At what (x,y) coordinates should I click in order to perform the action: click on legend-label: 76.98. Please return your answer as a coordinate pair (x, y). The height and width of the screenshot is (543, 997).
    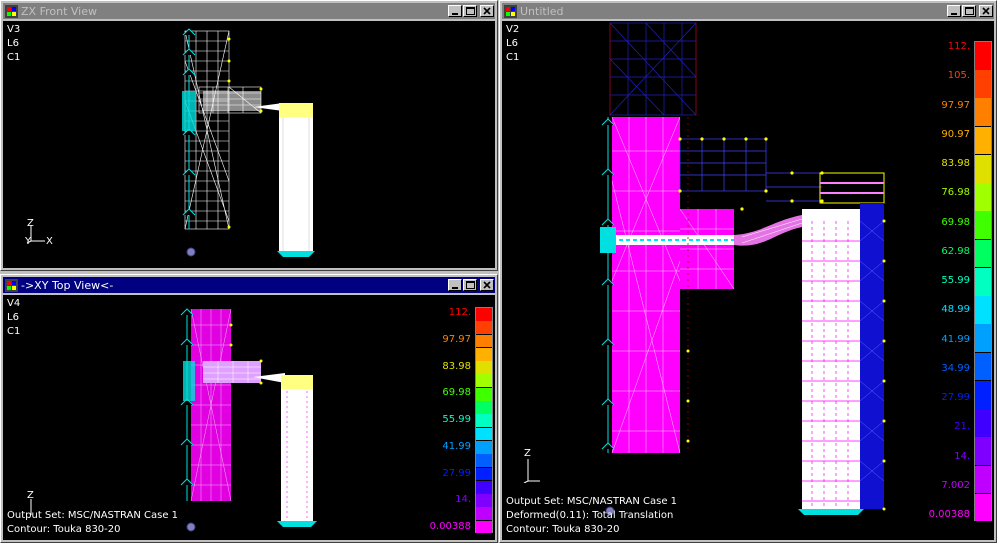
    Looking at the image, I should click on (955, 193).